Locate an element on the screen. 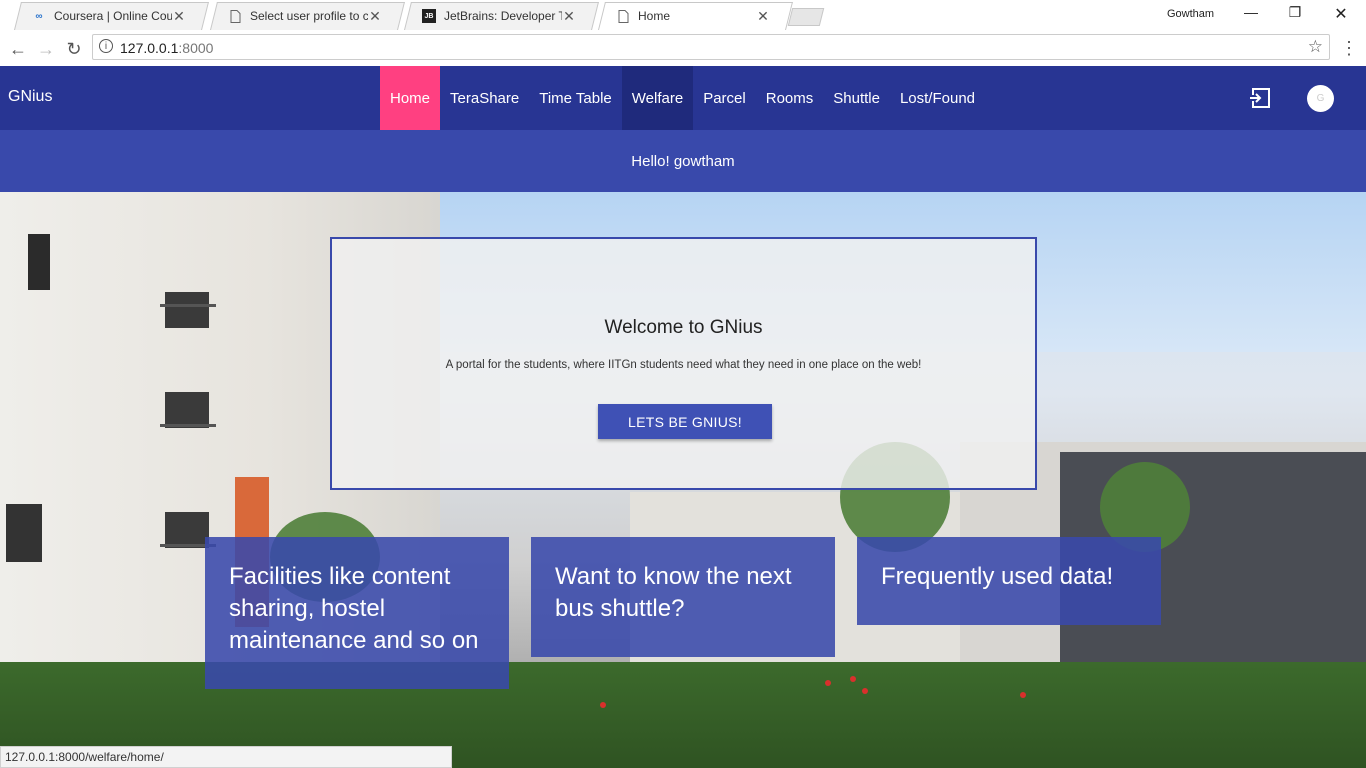 This screenshot has width=1366, height=768. new-tab-button is located at coordinates (806, 17).